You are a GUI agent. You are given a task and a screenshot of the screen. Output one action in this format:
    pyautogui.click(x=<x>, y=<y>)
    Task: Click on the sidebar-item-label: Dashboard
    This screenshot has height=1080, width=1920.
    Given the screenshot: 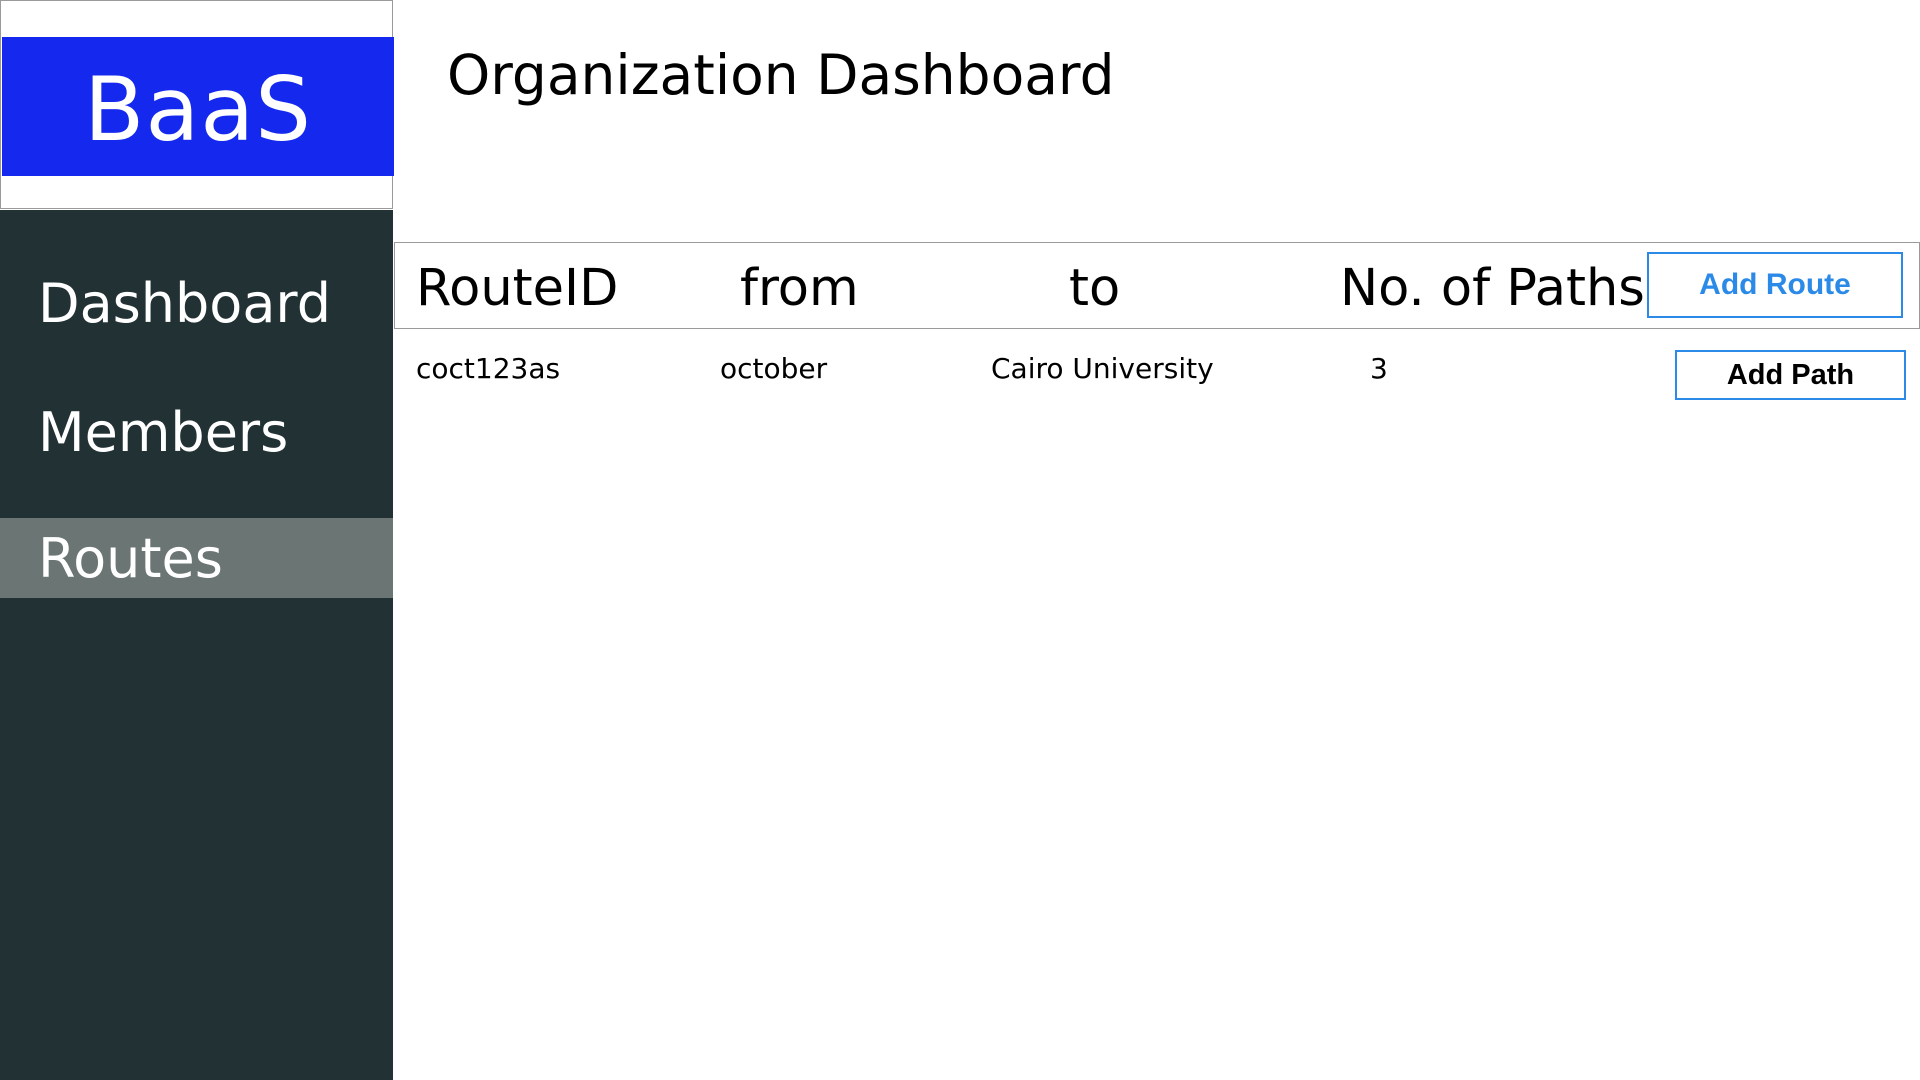 What is the action you would take?
    pyautogui.click(x=184, y=303)
    